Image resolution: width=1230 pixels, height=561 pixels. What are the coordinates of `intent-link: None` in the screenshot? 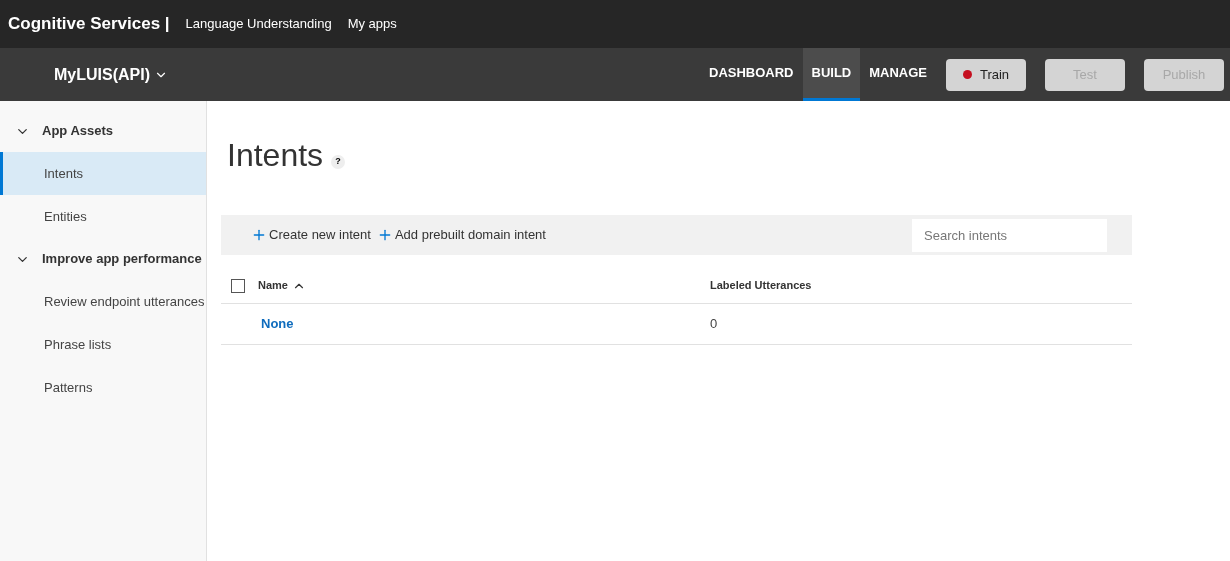 It's located at (470, 324).